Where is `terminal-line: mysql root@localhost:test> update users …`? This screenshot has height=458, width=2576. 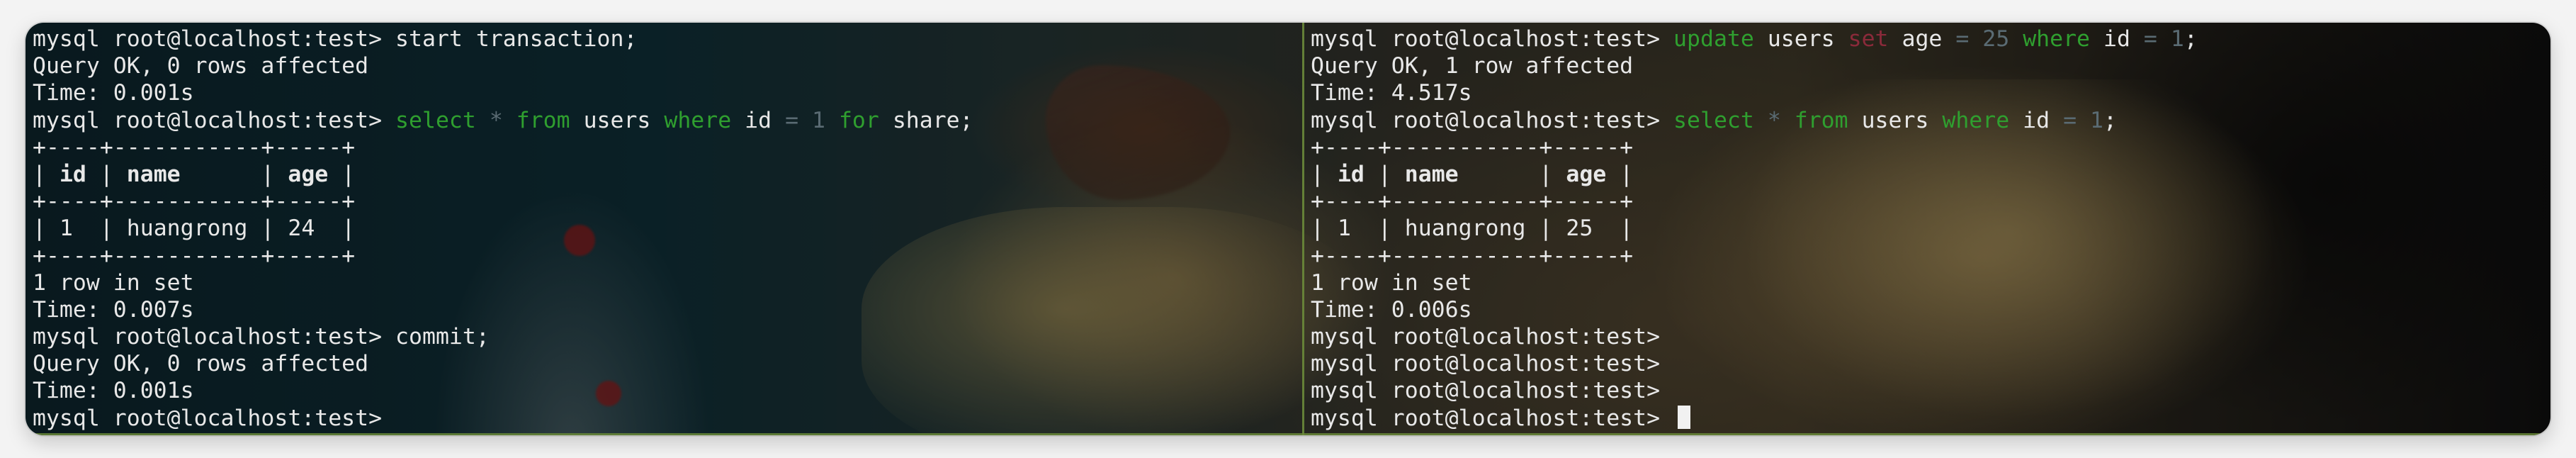 terminal-line: mysql root@localhost:test> update users … is located at coordinates (1927, 39).